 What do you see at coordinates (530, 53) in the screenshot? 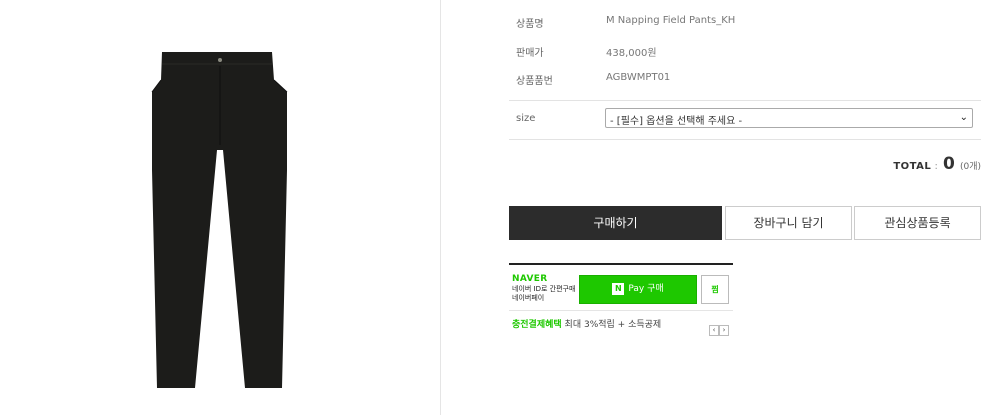
I see `price-label: 판매가` at bounding box center [530, 53].